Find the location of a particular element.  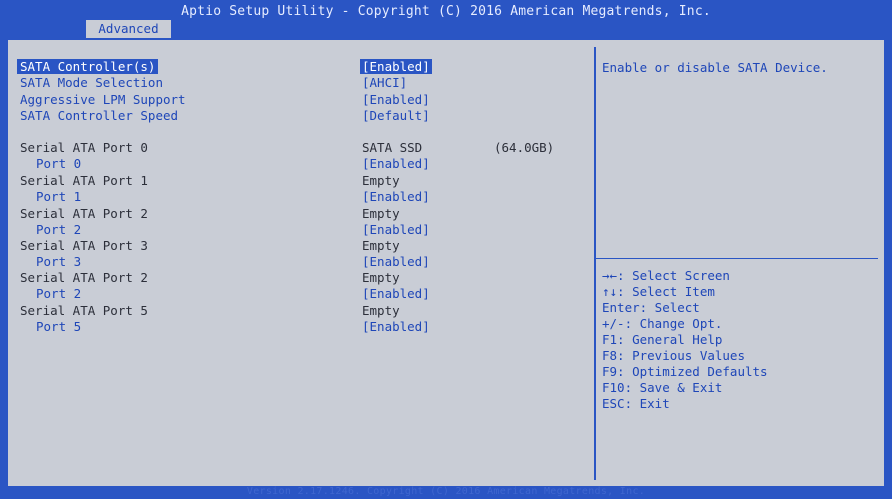

key-change-opt: +/-: Change Opt. is located at coordinates (662, 323).